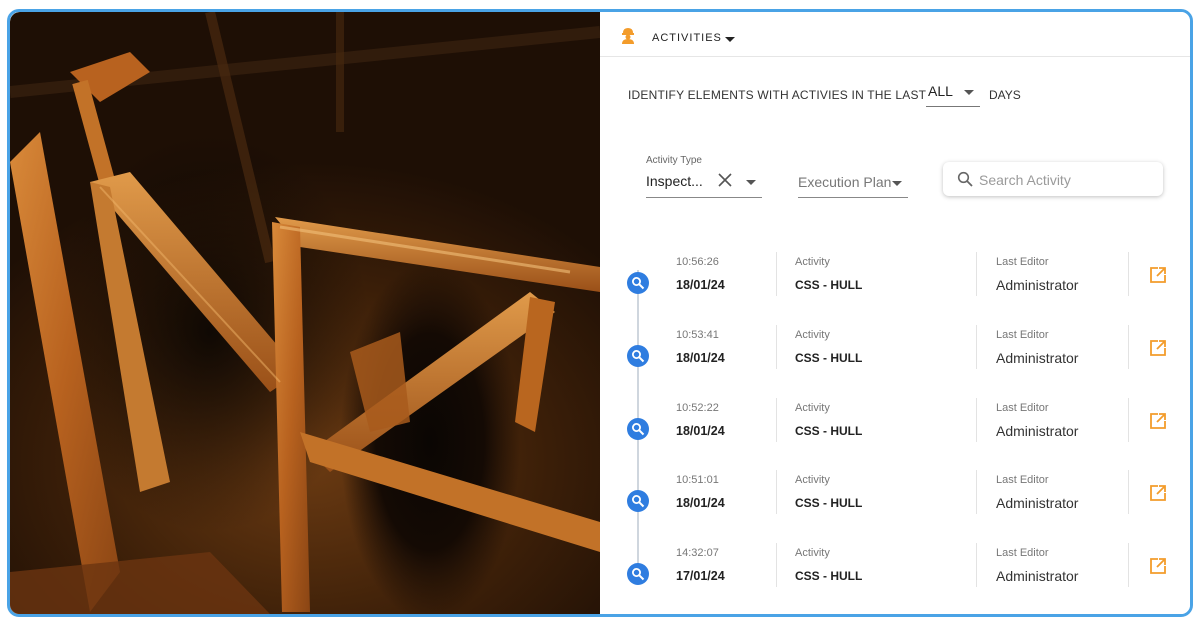  I want to click on row-time: 14:32:07, so click(697, 553).